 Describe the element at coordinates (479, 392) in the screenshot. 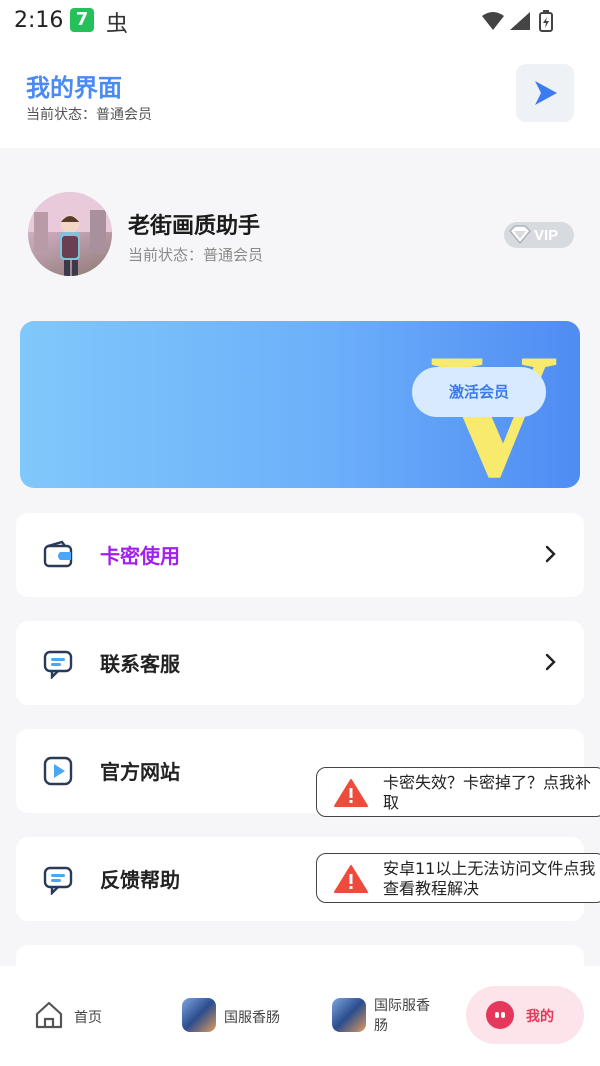

I see `activate-membership-button: 激活会员` at that location.